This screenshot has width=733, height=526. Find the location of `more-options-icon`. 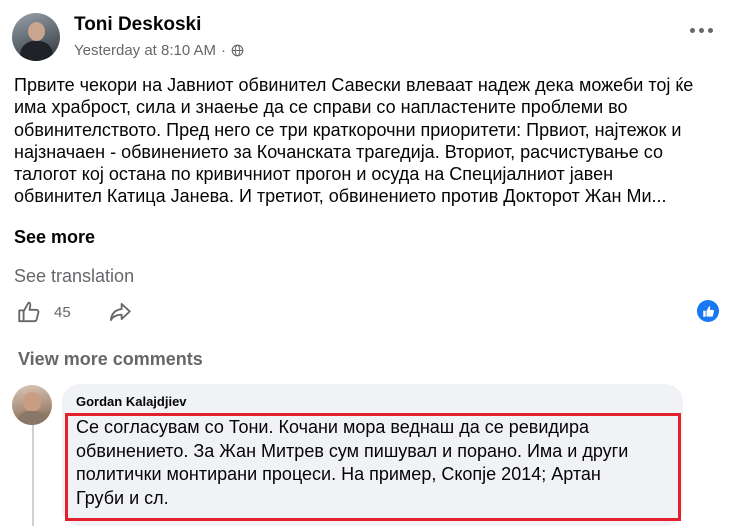

more-options-icon is located at coordinates (701, 30).